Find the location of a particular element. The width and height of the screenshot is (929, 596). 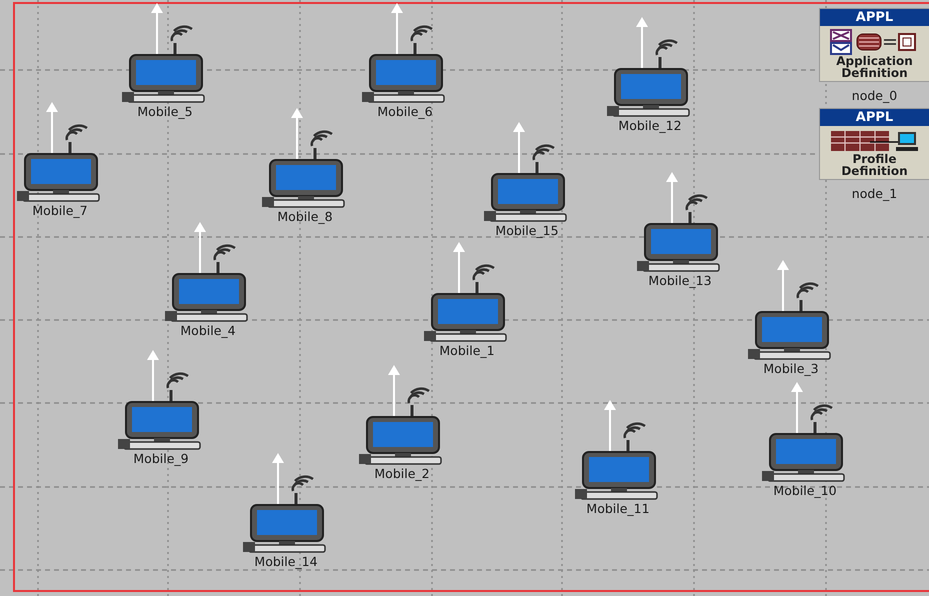

node-title: Profile Definition is located at coordinates (874, 165).